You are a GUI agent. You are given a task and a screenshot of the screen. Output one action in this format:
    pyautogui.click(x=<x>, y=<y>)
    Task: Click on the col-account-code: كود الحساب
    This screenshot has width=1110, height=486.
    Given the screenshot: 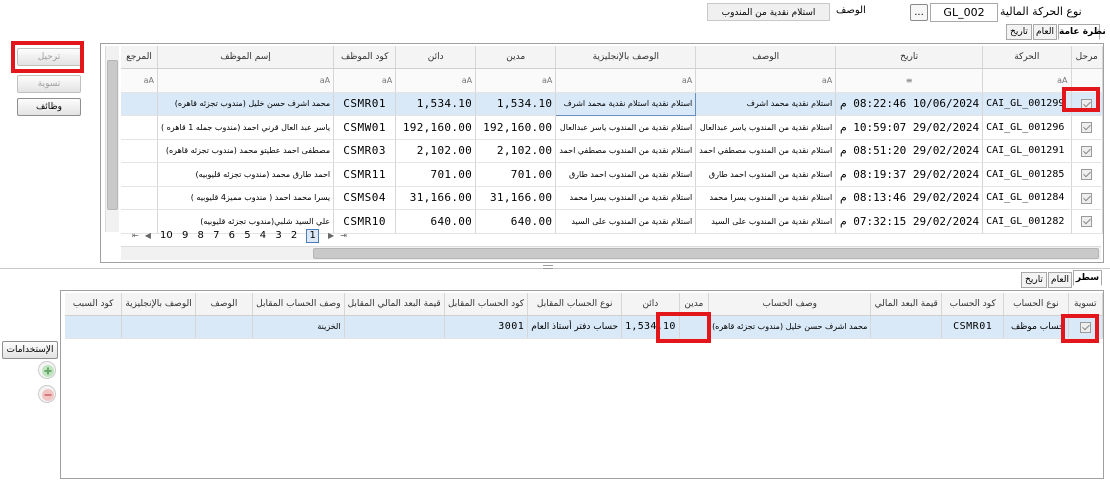 What is the action you would take?
    pyautogui.click(x=973, y=304)
    